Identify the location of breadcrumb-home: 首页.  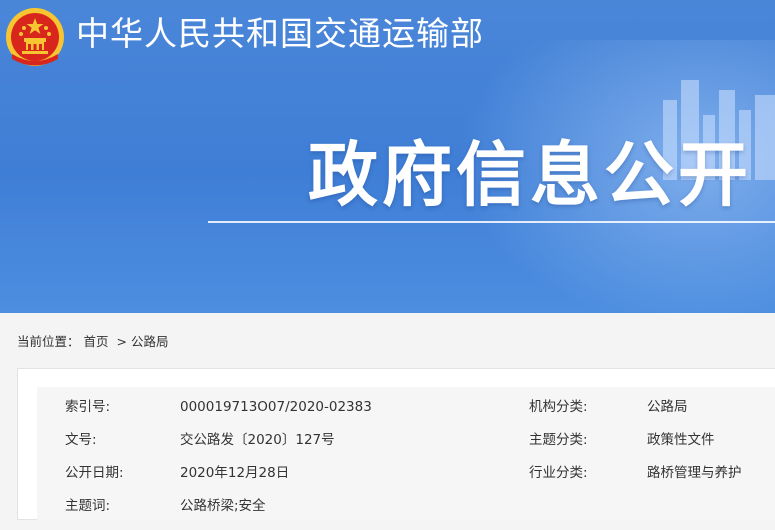
(96, 341).